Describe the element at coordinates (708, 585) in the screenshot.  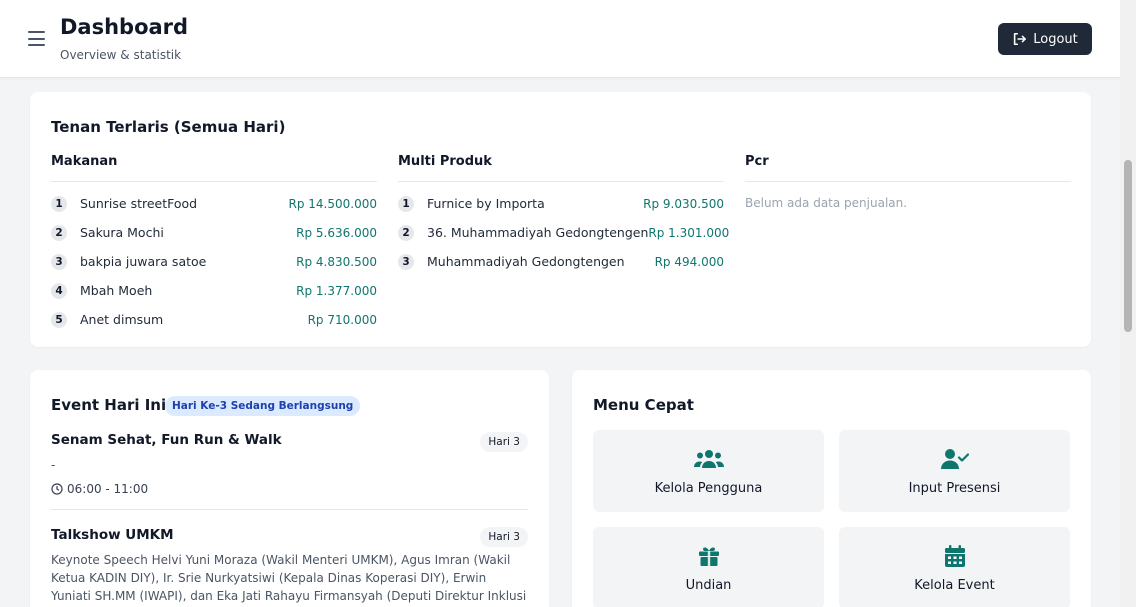
I see `tile-label: Undian` at that location.